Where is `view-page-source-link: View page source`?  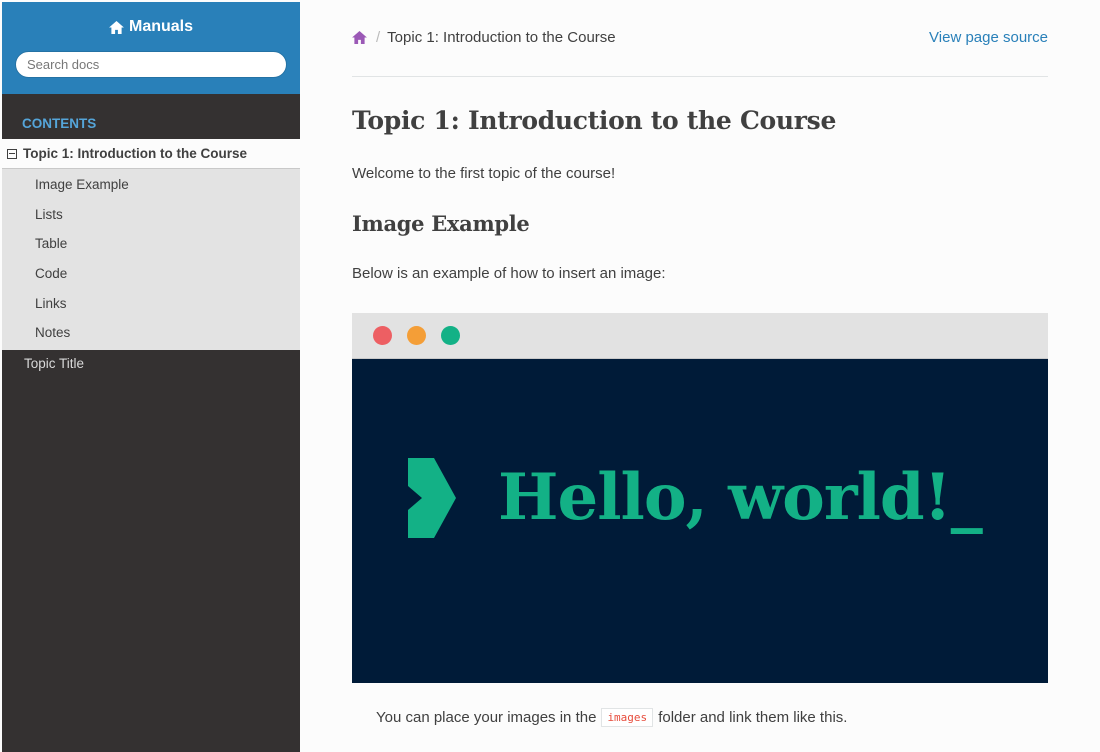
view-page-source-link: View page source is located at coordinates (988, 37).